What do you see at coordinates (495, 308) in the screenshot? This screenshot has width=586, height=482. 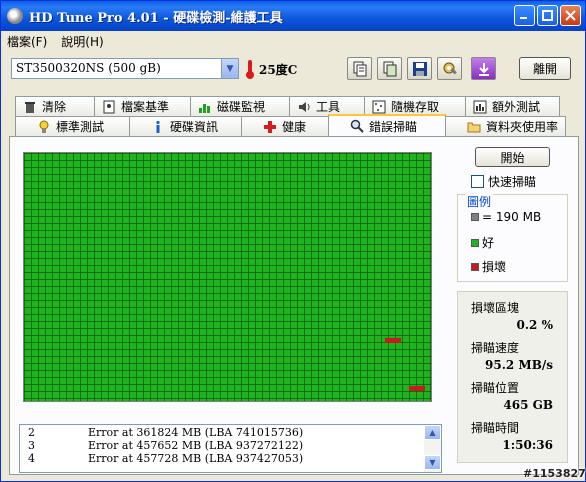 I see `damaged-blocks-label: 損壞區塊` at bounding box center [495, 308].